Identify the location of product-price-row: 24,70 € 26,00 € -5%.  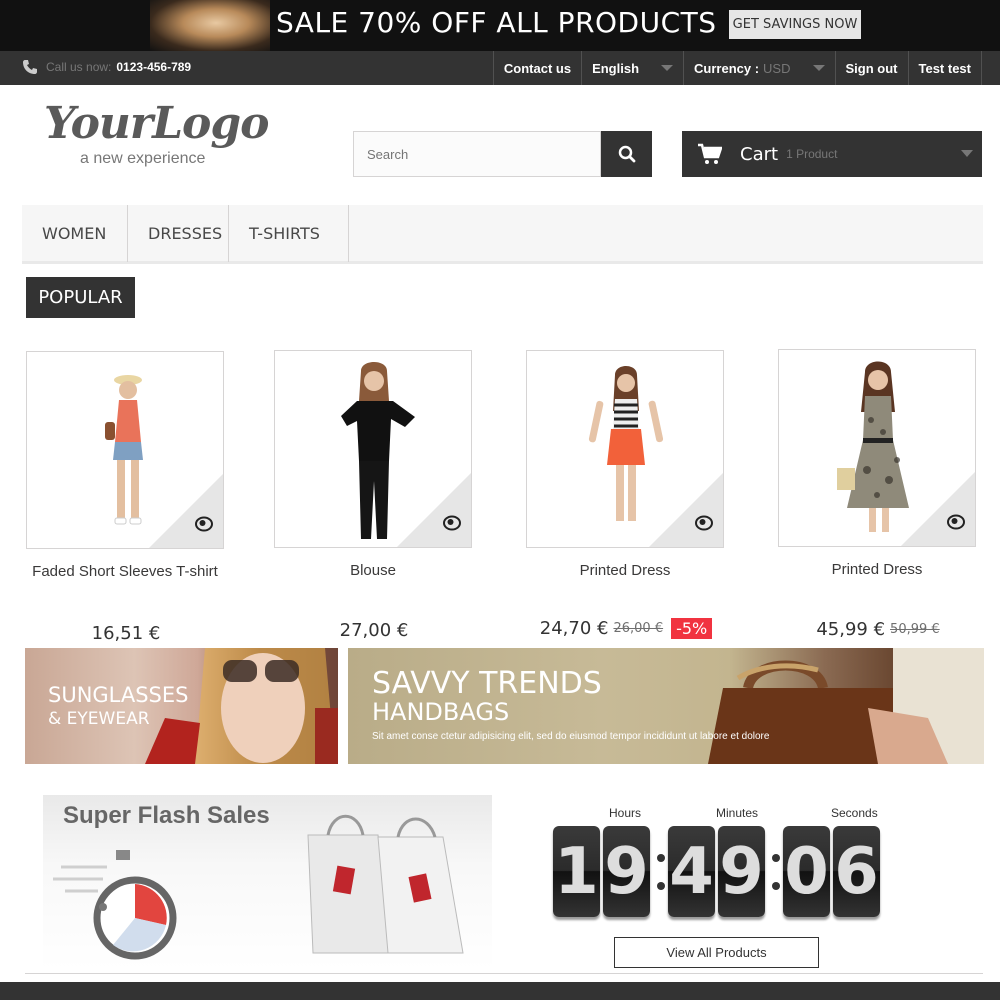
(626, 628).